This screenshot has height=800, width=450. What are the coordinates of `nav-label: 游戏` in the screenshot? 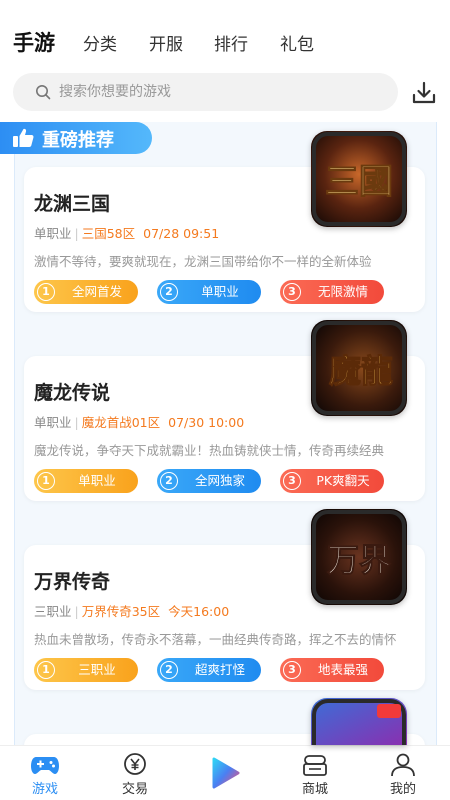 It's located at (44, 789).